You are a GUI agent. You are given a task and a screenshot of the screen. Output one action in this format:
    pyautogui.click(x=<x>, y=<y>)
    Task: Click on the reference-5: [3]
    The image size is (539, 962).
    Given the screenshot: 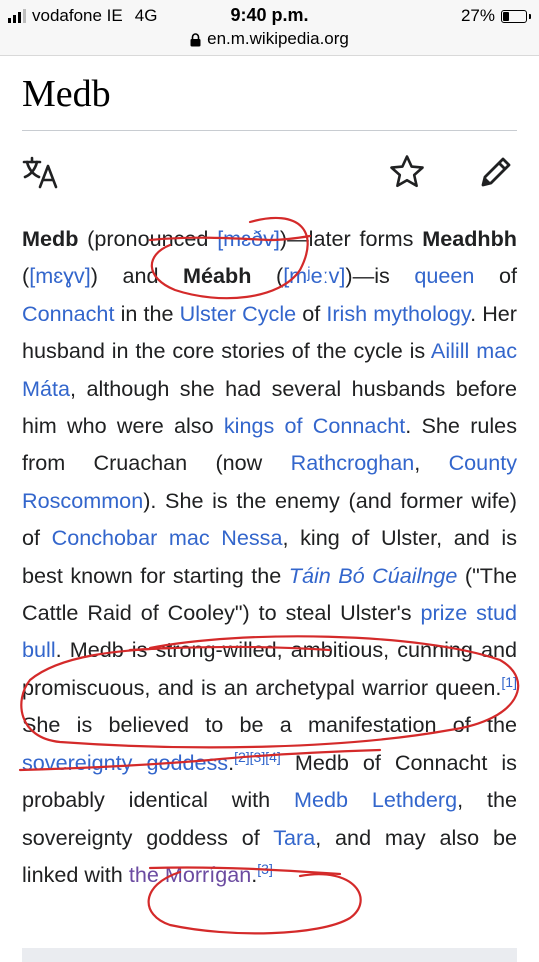 What is the action you would take?
    pyautogui.click(x=265, y=869)
    